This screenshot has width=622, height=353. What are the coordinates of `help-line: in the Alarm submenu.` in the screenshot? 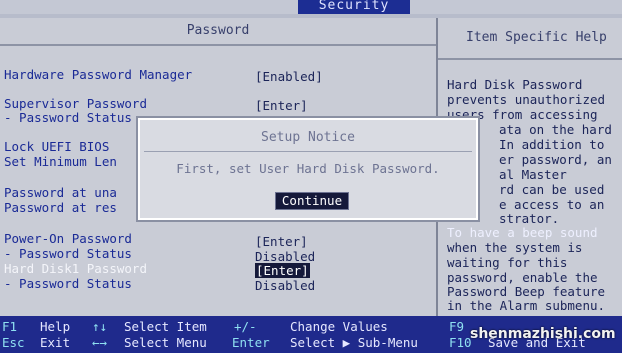 It's located at (526, 305).